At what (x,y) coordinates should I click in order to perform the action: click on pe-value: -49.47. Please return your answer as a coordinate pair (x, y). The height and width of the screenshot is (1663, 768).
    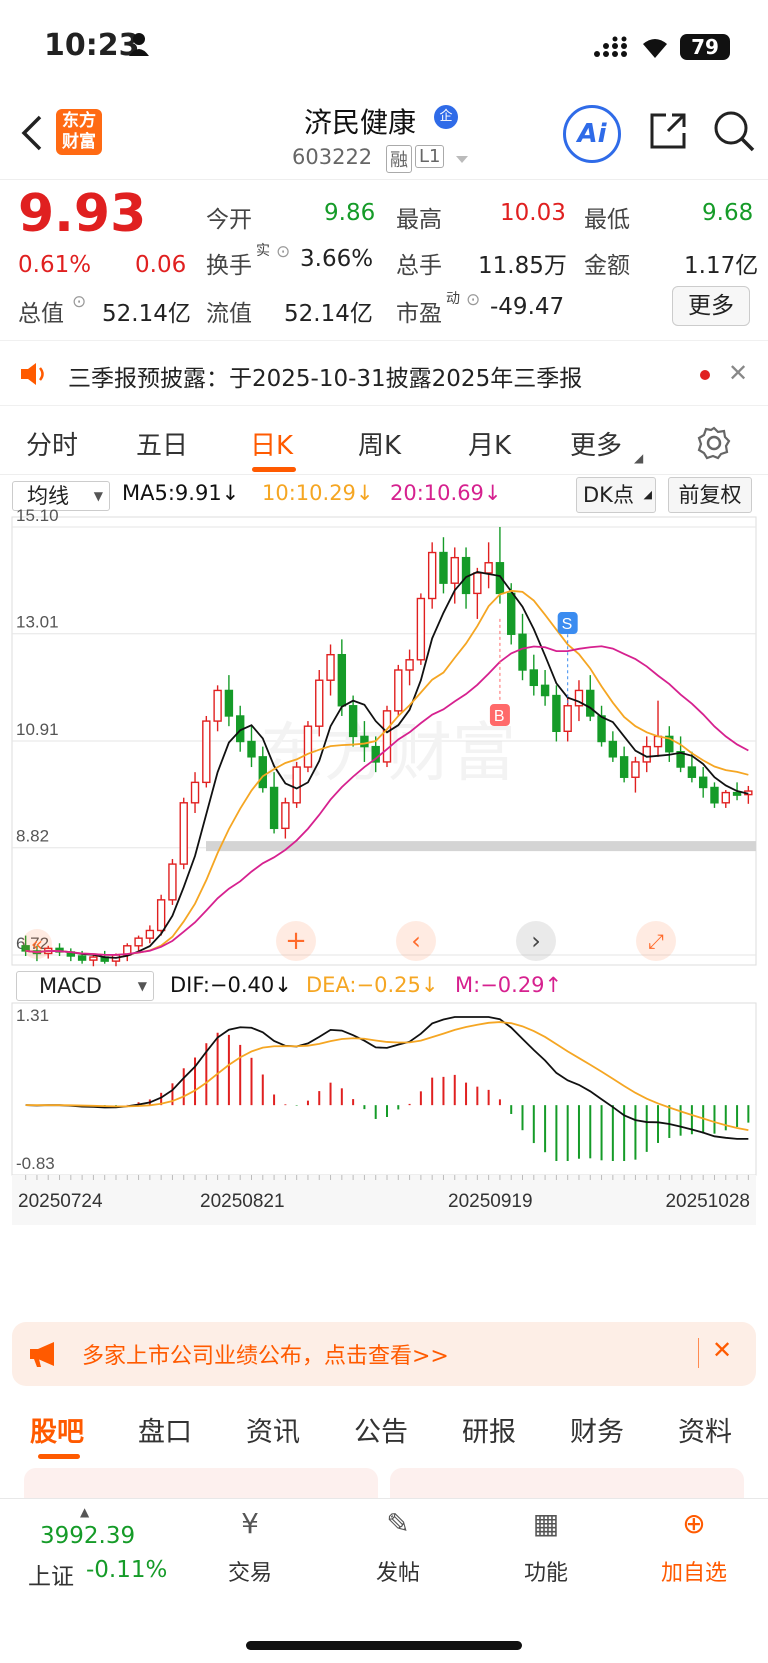
    Looking at the image, I should click on (527, 307).